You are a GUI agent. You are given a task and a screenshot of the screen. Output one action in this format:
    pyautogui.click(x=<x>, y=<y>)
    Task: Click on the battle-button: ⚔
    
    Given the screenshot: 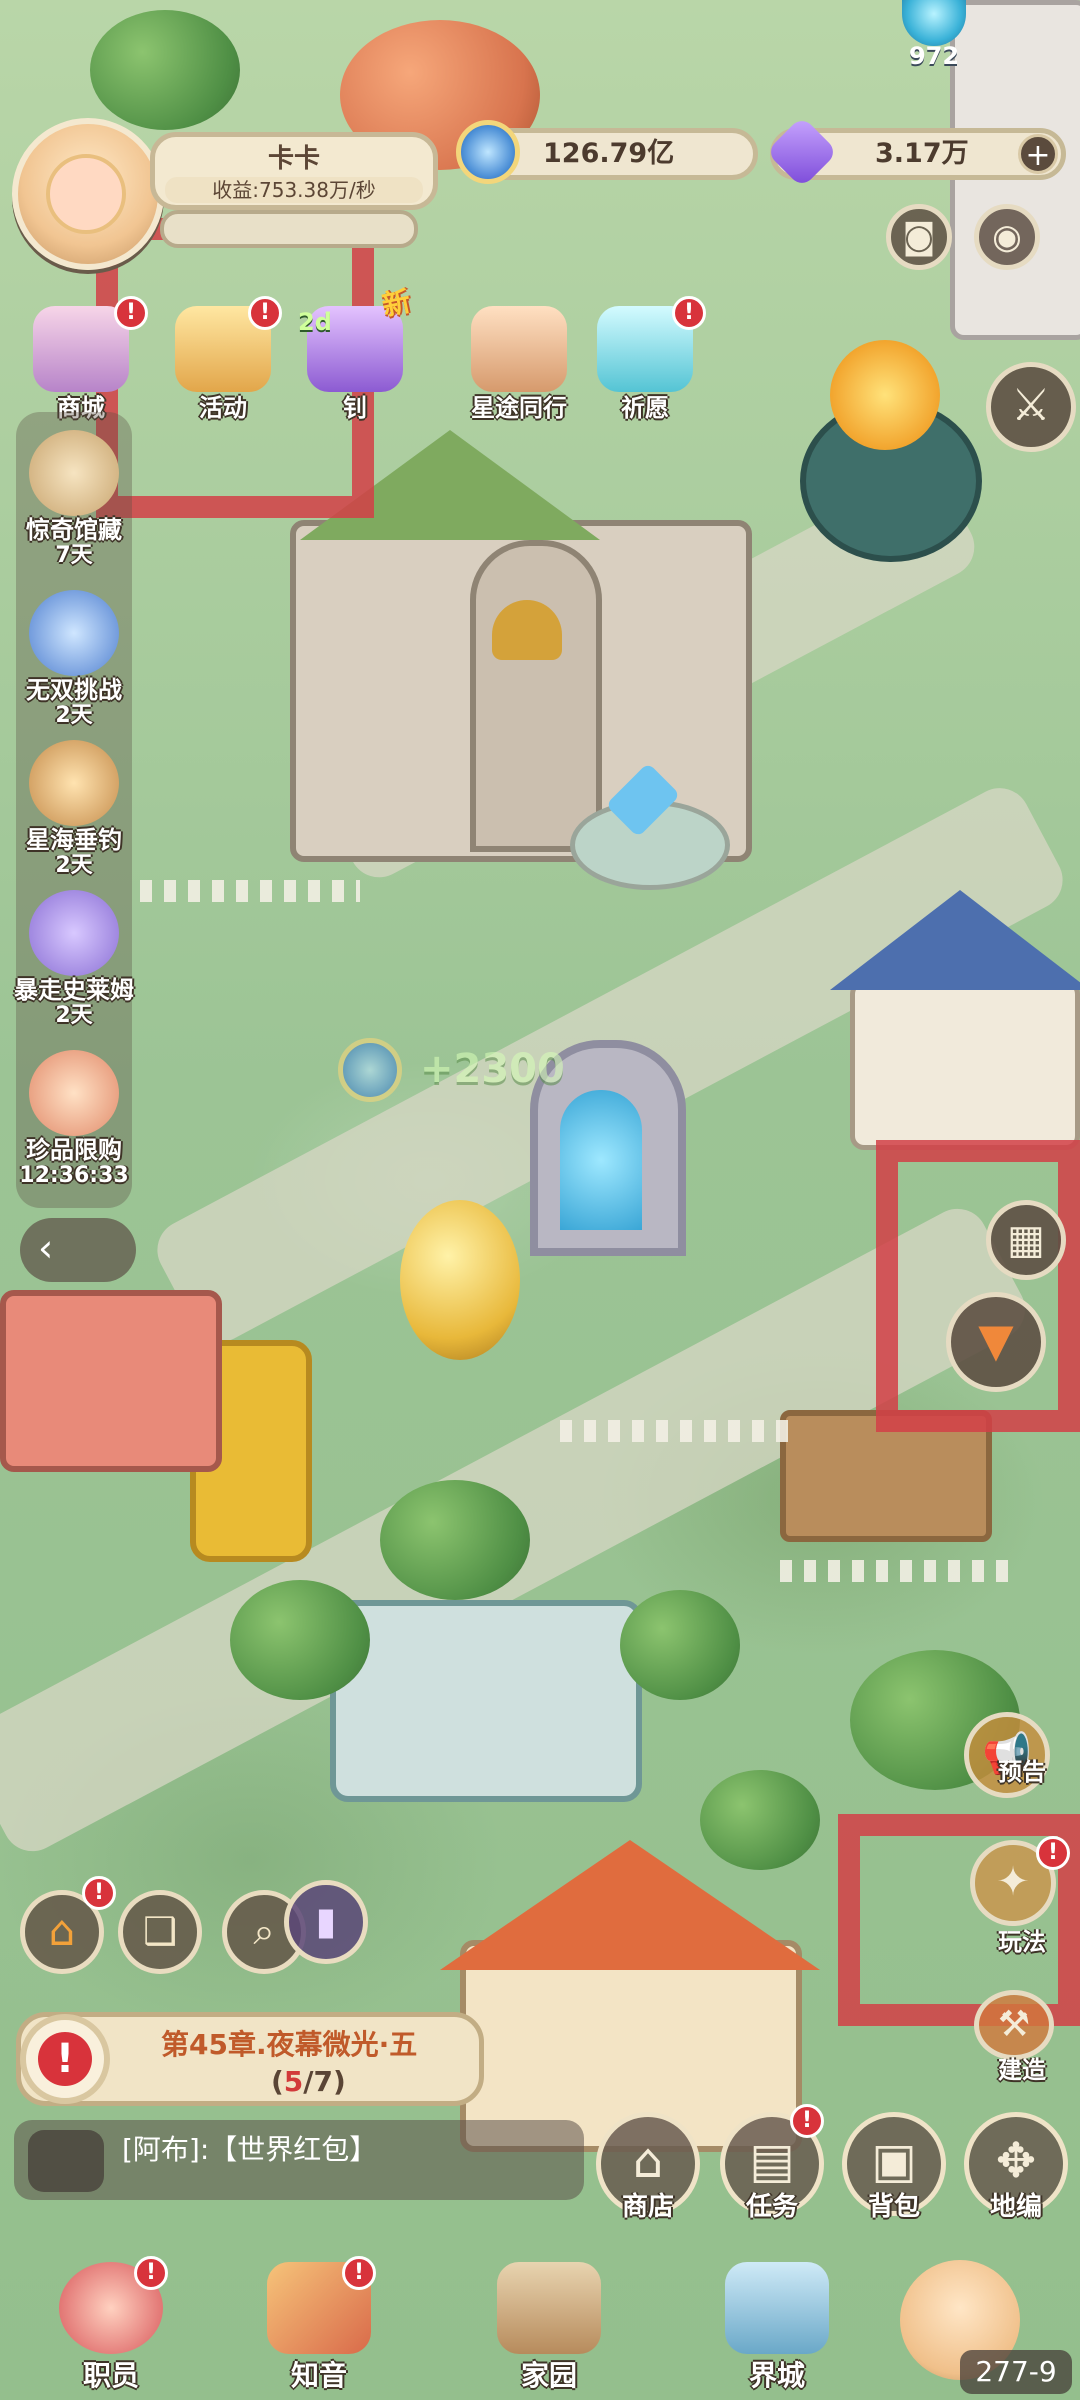 What is the action you would take?
    pyautogui.click(x=1031, y=407)
    